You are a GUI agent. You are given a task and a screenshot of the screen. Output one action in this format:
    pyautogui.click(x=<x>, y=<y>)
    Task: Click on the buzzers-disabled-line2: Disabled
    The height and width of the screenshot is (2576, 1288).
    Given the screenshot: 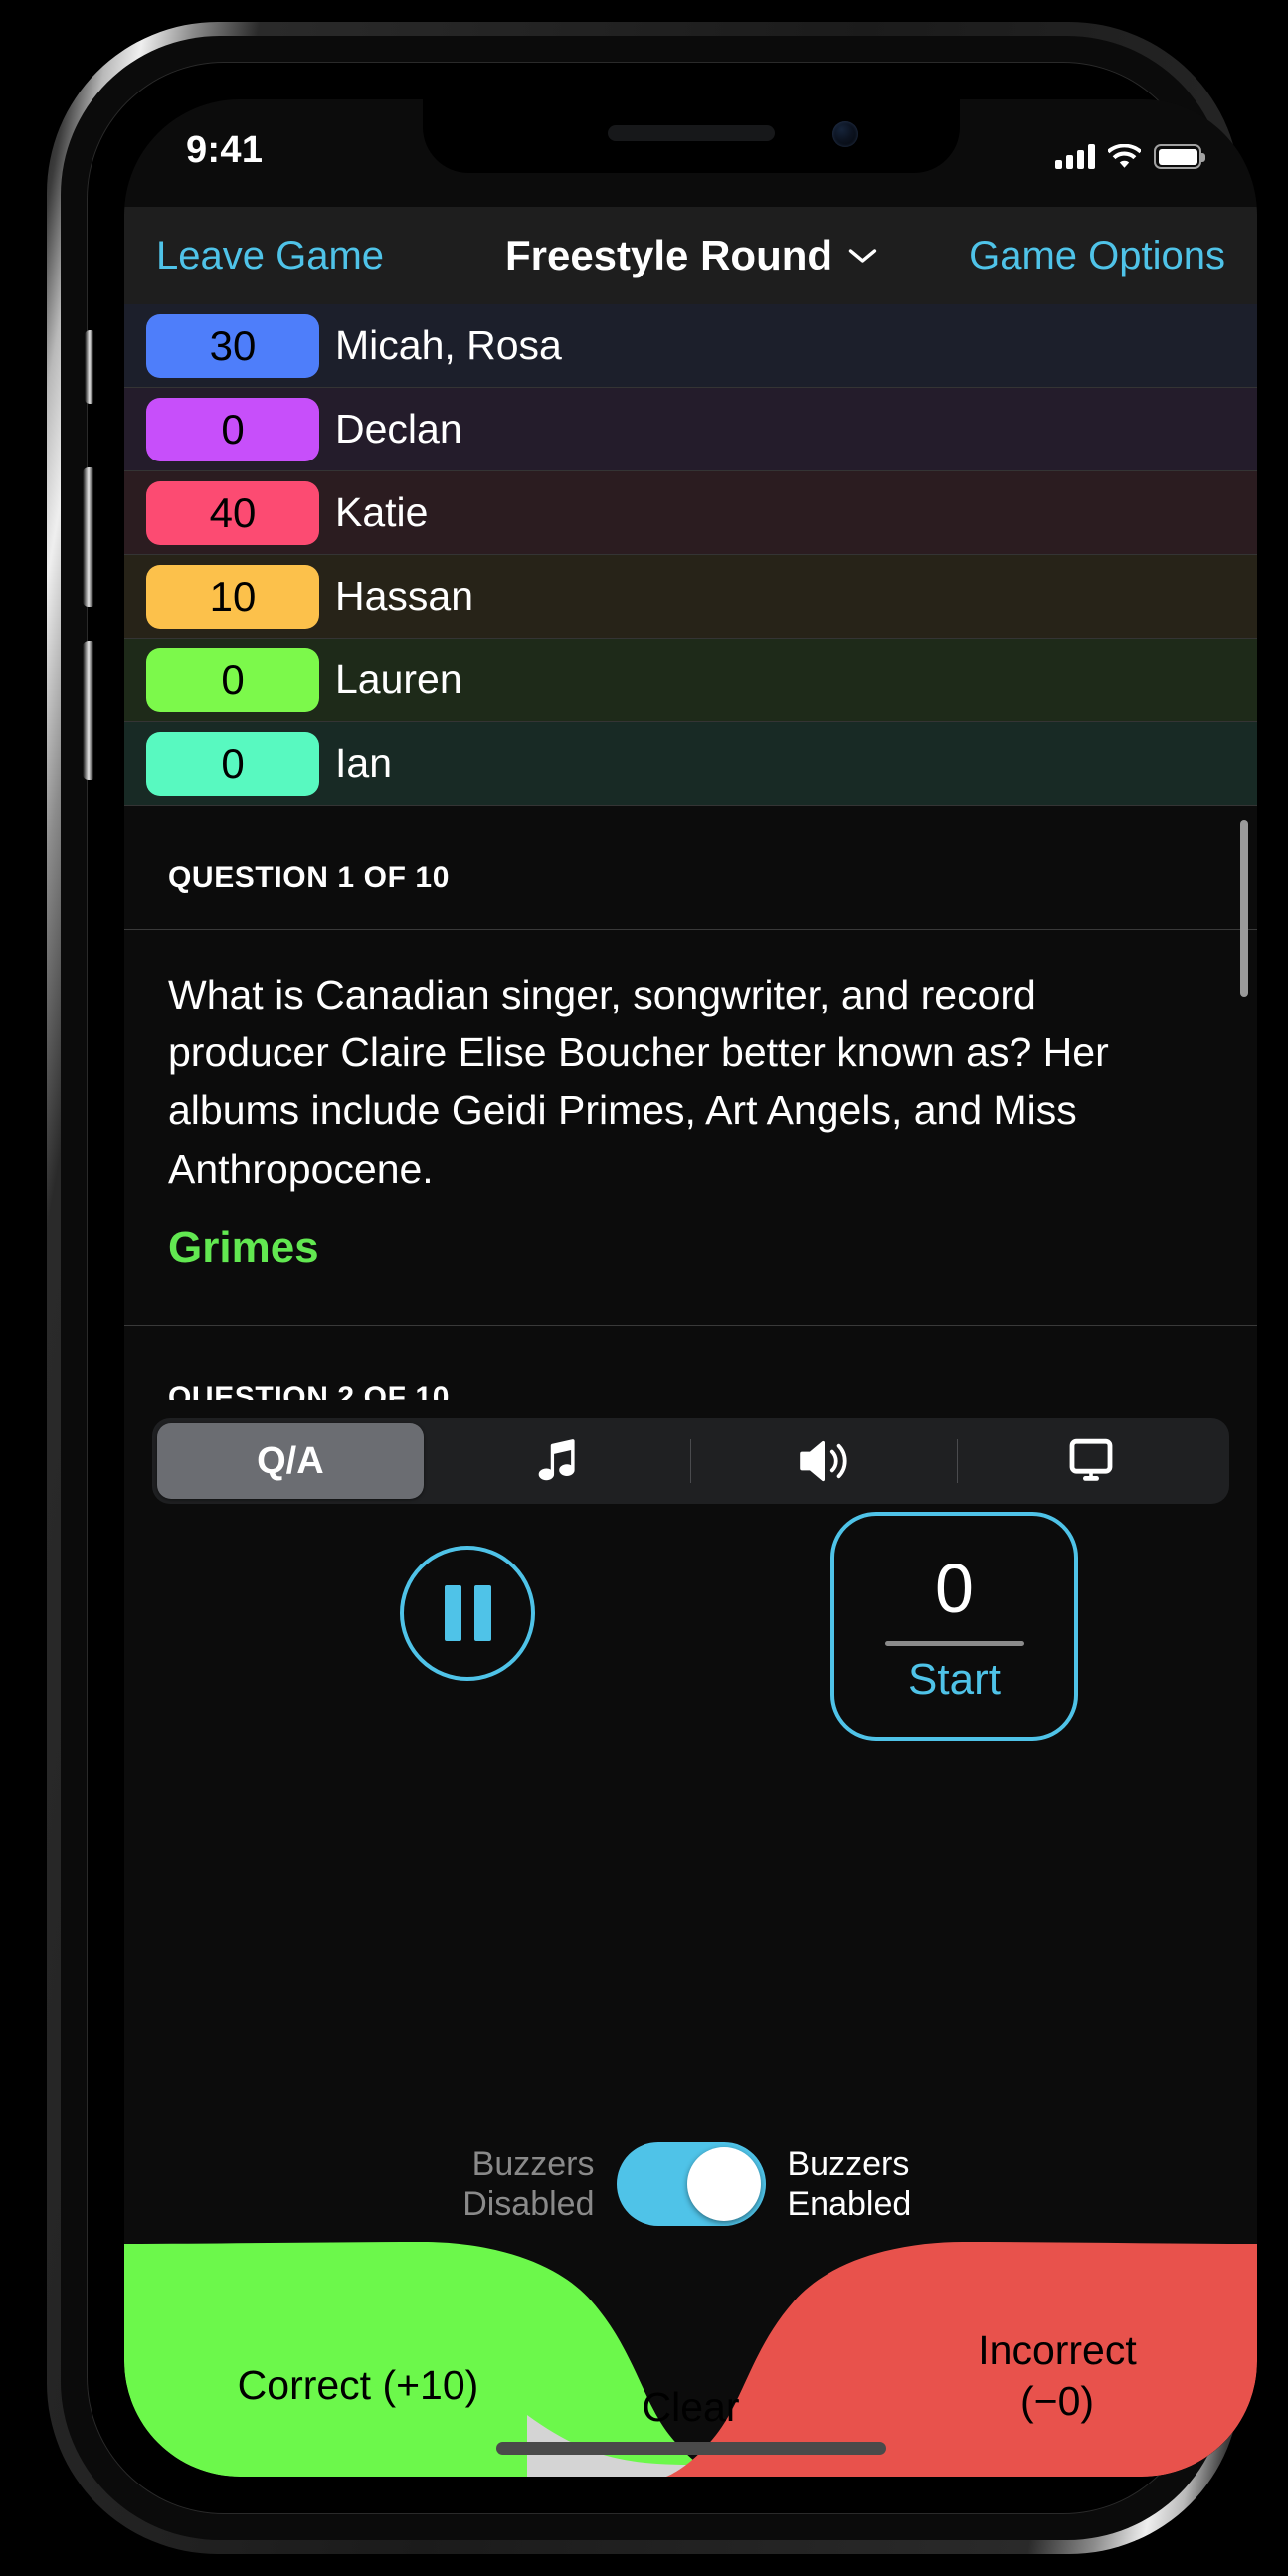 What is the action you would take?
    pyautogui.click(x=528, y=2204)
    